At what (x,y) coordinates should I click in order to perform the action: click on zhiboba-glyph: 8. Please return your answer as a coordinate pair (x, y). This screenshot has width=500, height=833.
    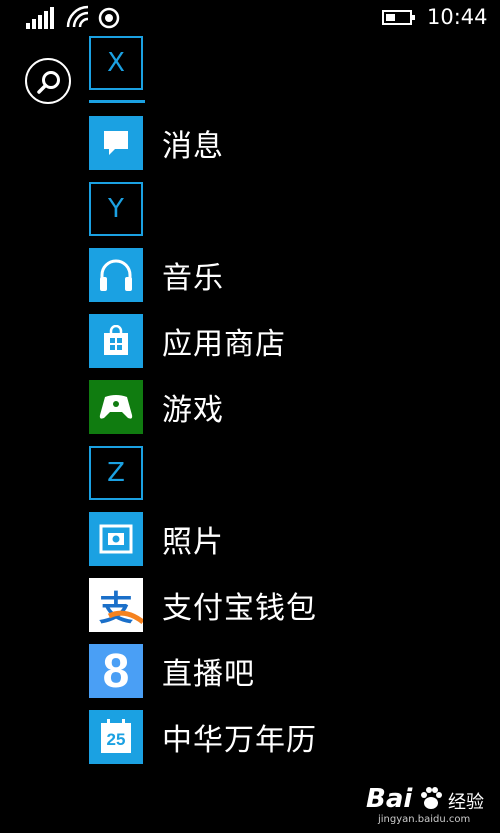
    Looking at the image, I should click on (116, 671).